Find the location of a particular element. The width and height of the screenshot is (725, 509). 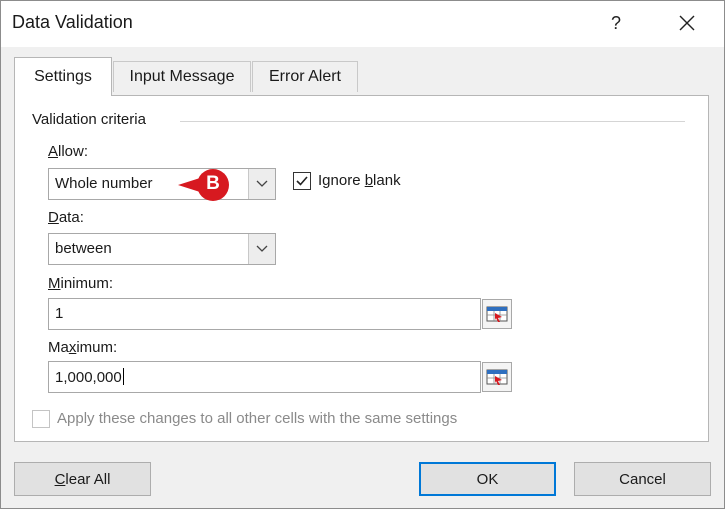

close-icon is located at coordinates (687, 23).